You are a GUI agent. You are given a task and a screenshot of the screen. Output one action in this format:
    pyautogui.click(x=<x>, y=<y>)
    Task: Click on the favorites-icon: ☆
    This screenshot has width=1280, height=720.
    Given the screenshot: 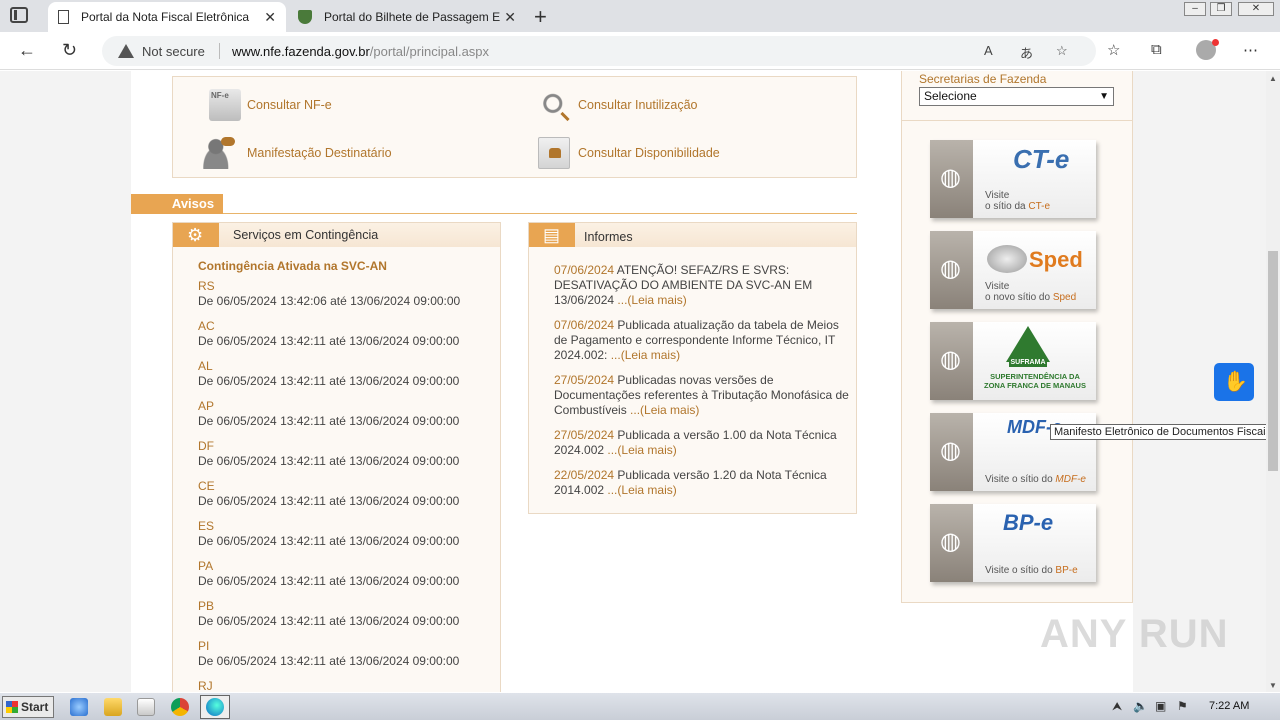 What is the action you would take?
    pyautogui.click(x=1113, y=50)
    